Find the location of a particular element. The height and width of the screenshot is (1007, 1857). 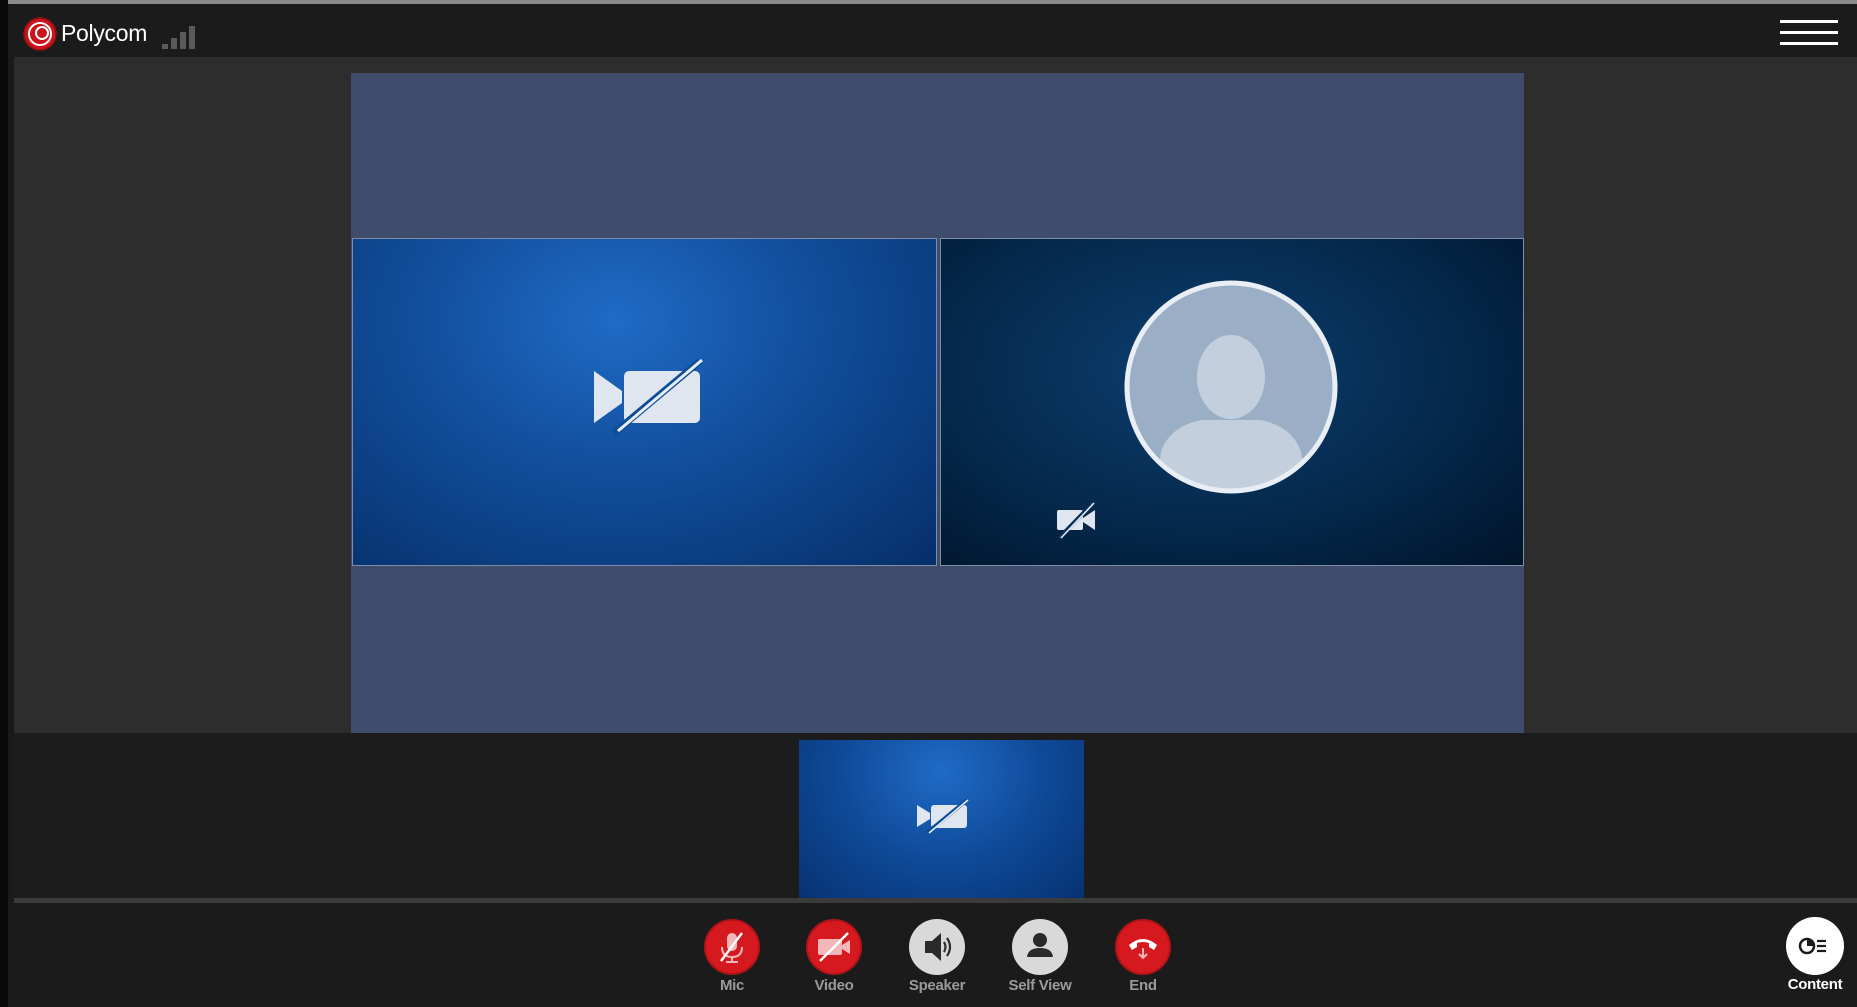

participant-tile-remote is located at coordinates (644, 402).